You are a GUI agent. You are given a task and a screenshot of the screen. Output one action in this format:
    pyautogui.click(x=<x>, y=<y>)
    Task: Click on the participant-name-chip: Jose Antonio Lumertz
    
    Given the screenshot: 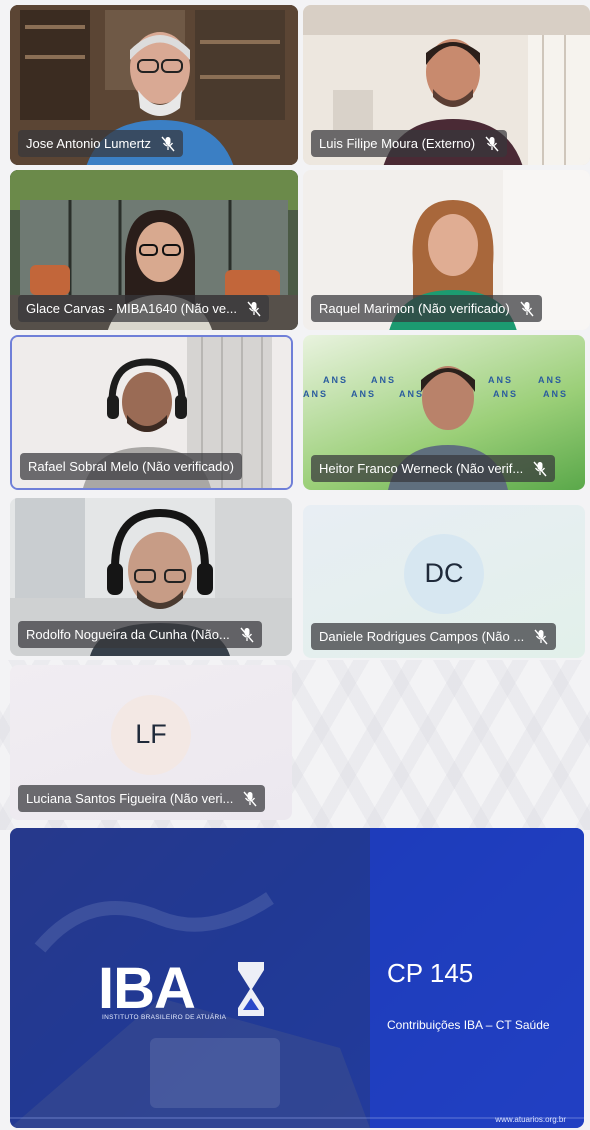 What is the action you would take?
    pyautogui.click(x=101, y=143)
    